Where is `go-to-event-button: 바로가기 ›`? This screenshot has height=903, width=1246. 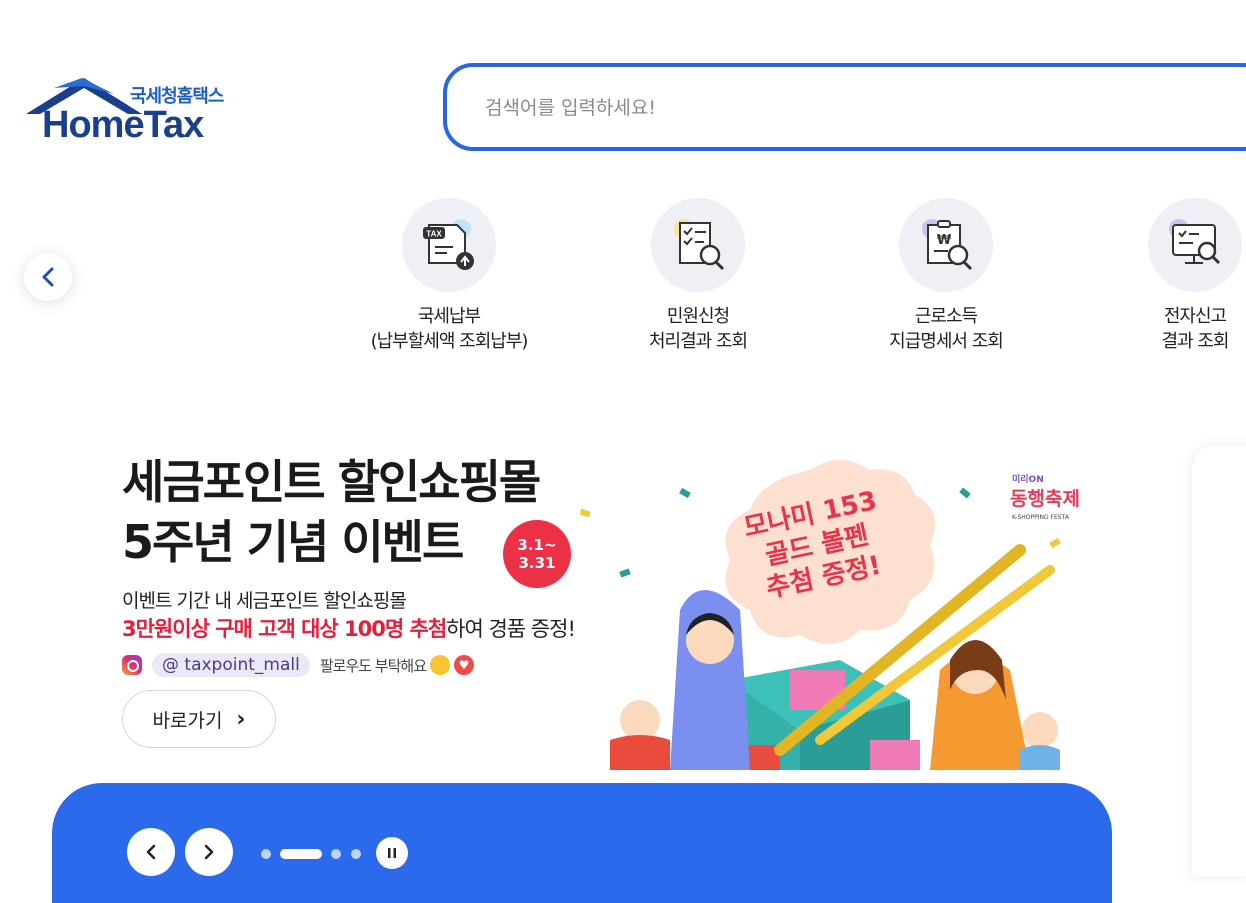
go-to-event-button: 바로가기 › is located at coordinates (199, 719).